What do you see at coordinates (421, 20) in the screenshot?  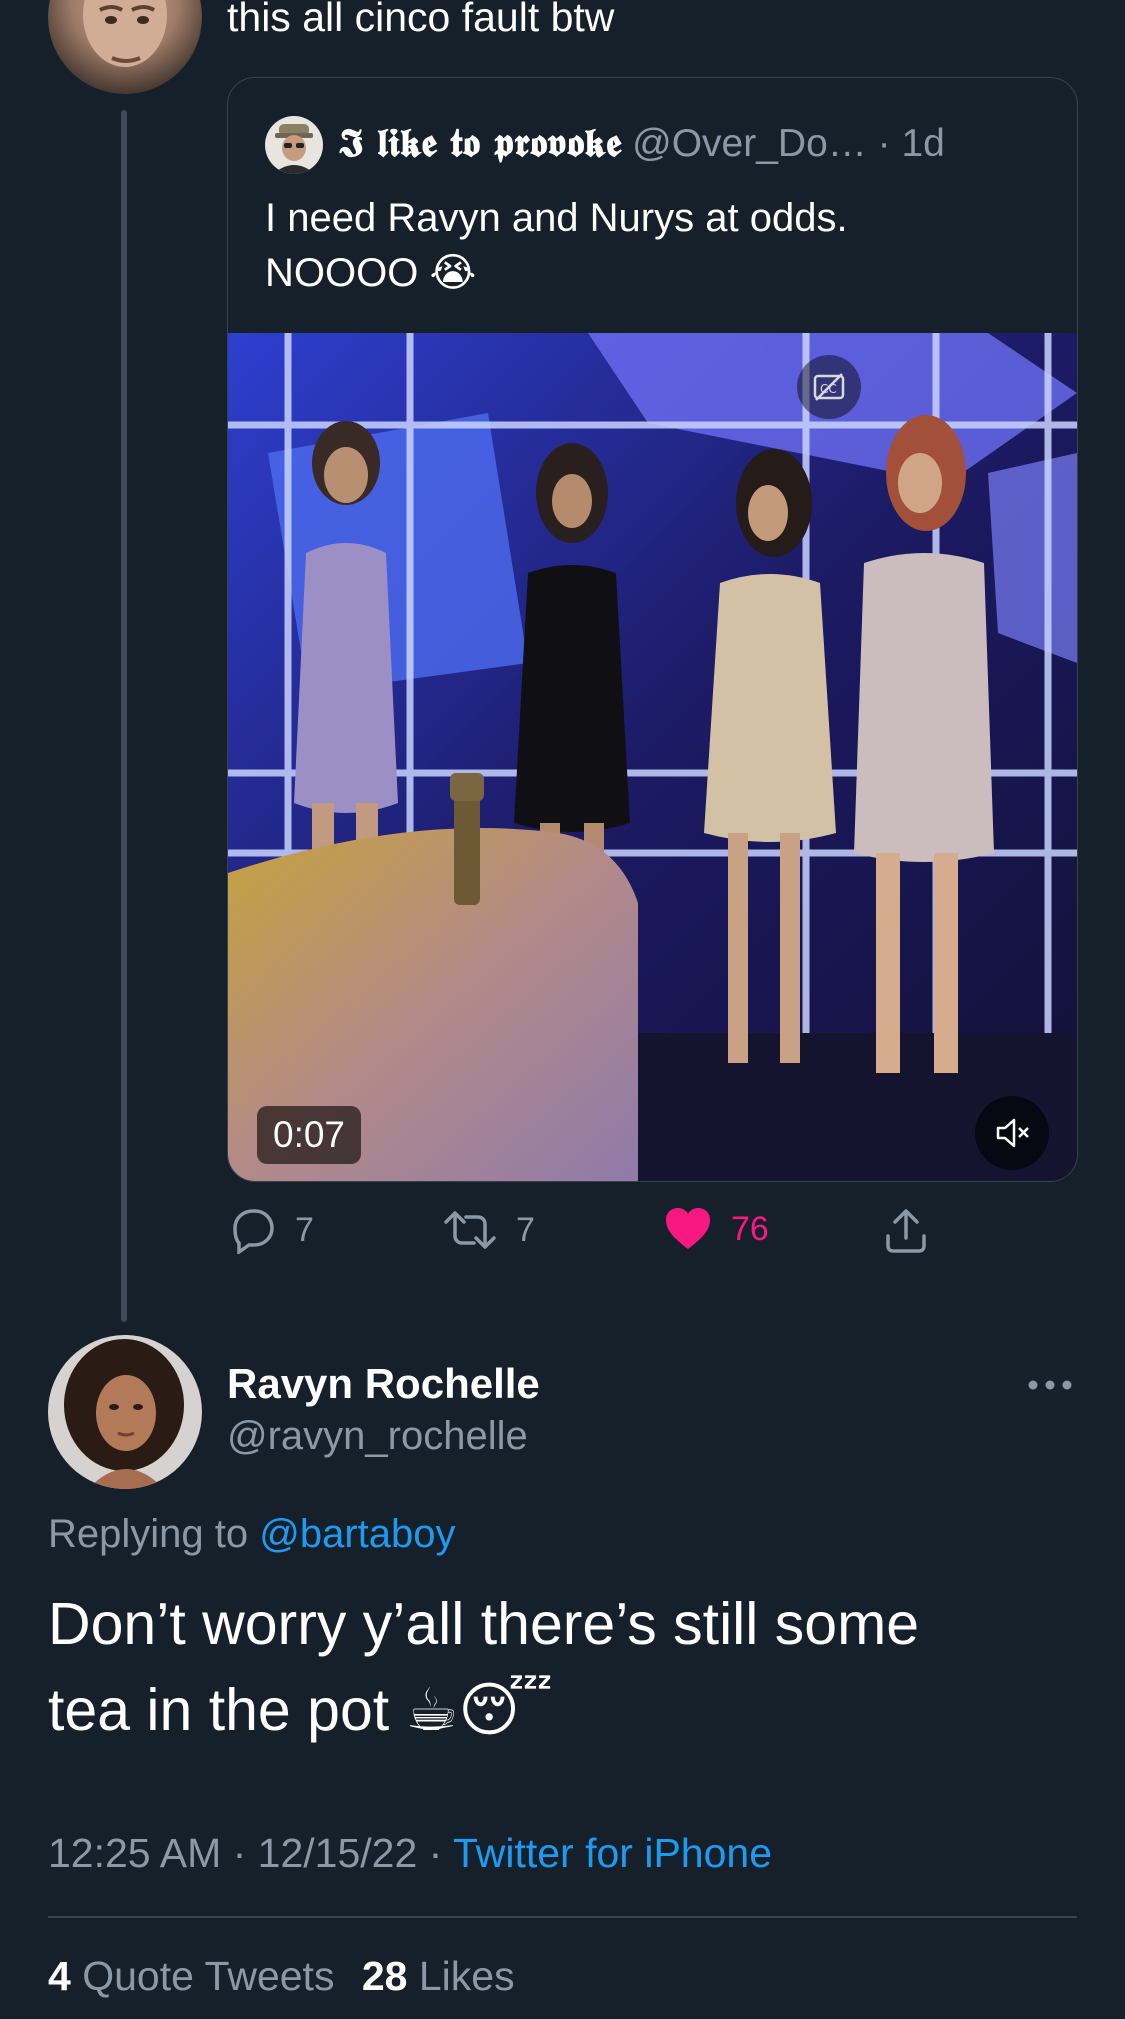 I see `prev-tweet-text: this all cinco fault btw` at bounding box center [421, 20].